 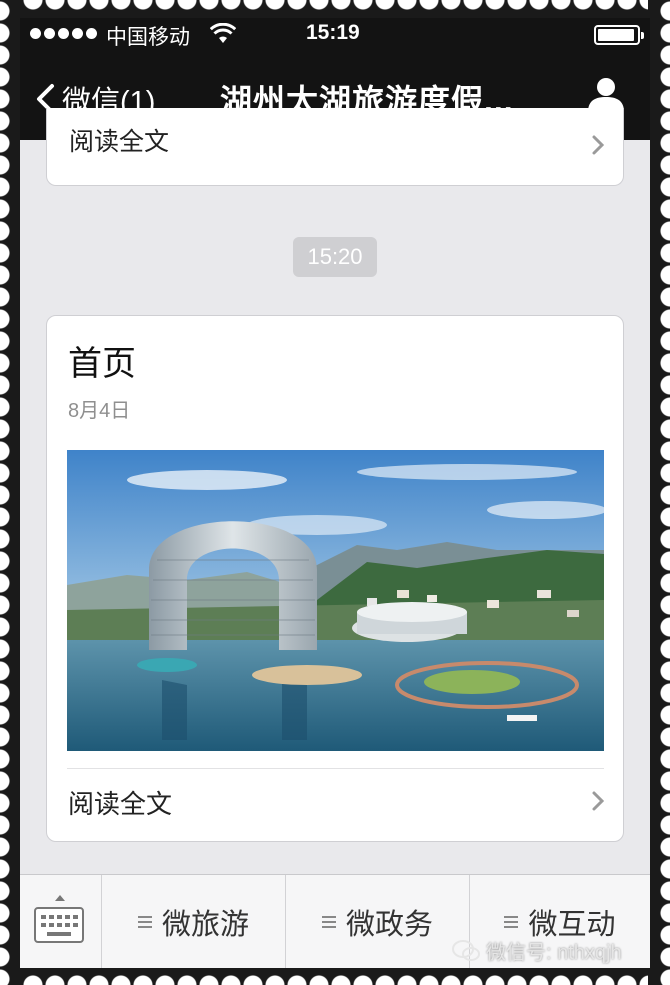 I want to click on card-divider, so click(x=335, y=768).